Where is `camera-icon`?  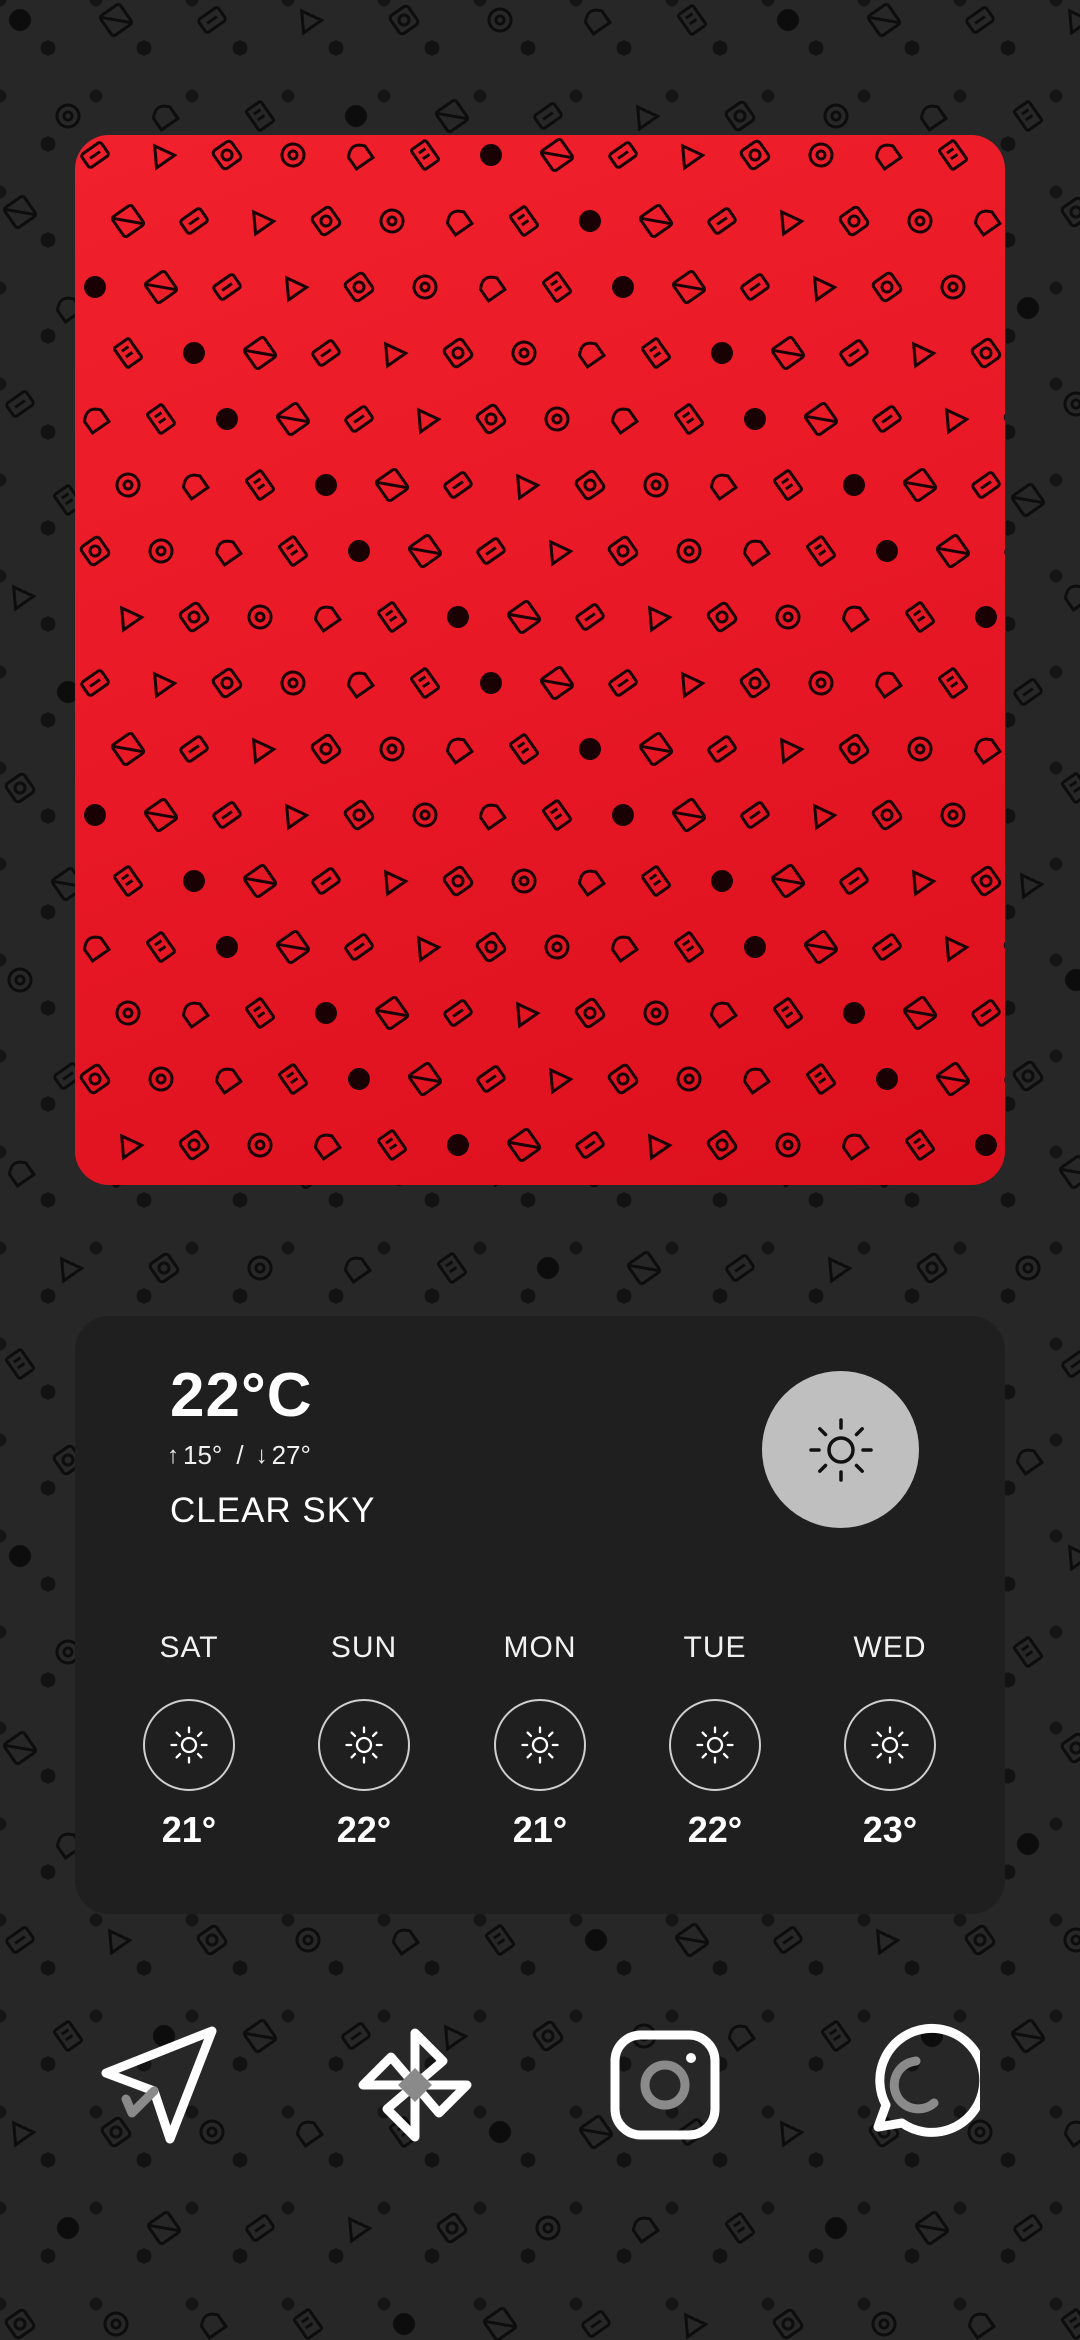 camera-icon is located at coordinates (665, 2085).